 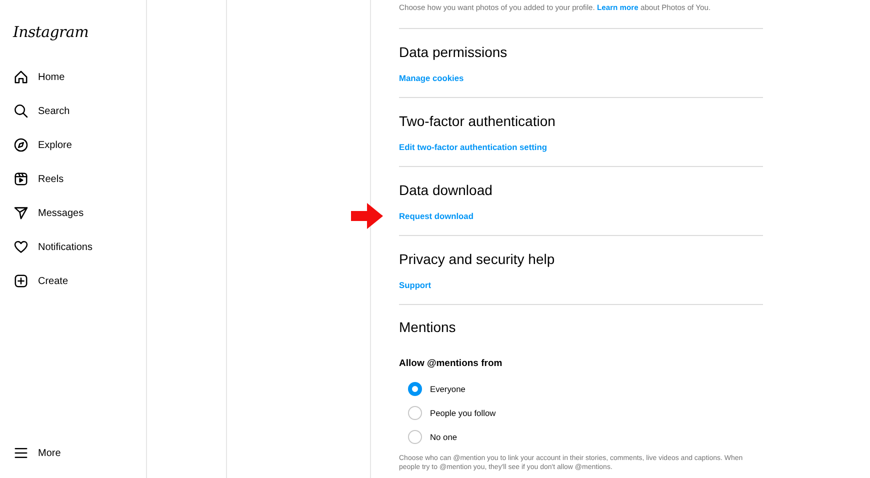 What do you see at coordinates (428, 437) in the screenshot?
I see `radio-option: No one` at bounding box center [428, 437].